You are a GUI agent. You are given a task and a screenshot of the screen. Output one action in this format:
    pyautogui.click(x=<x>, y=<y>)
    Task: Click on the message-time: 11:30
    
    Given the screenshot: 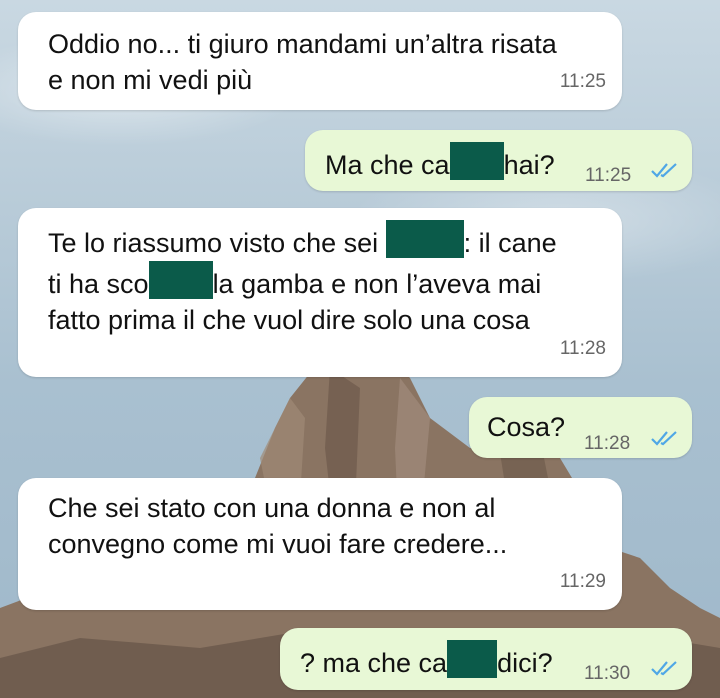 What is the action you would take?
    pyautogui.click(x=607, y=673)
    